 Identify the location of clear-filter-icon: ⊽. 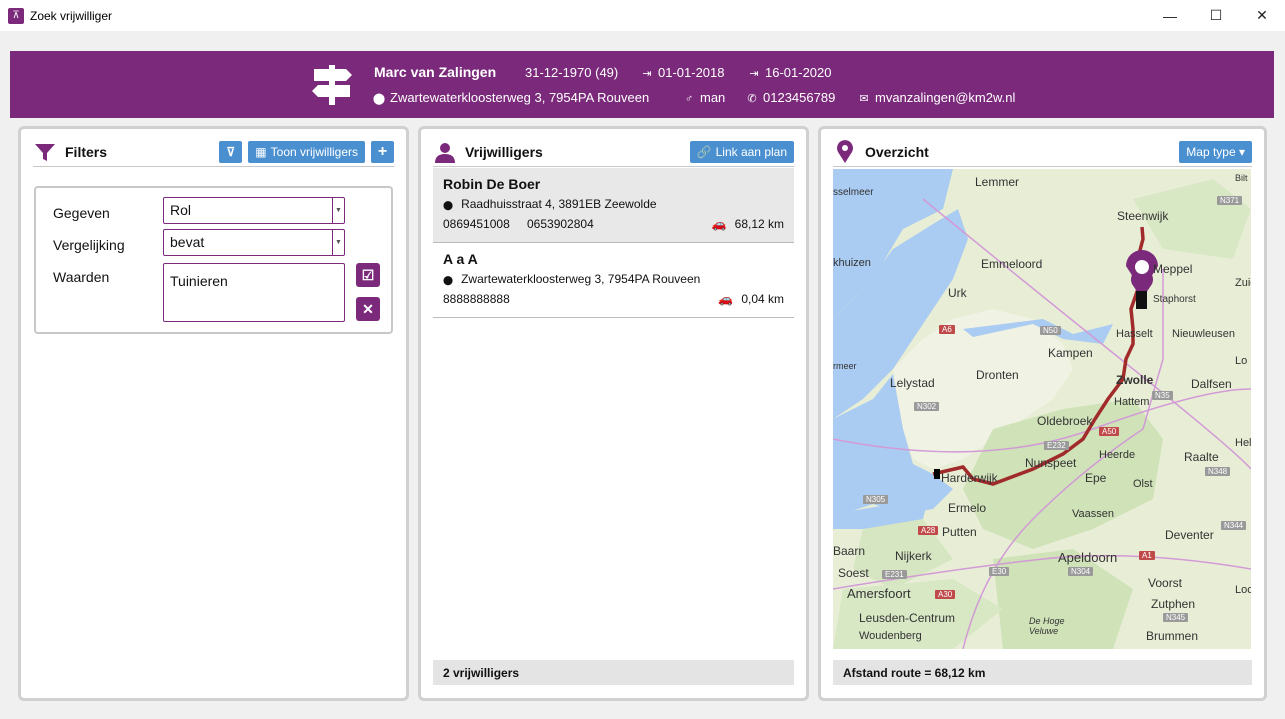
(231, 151).